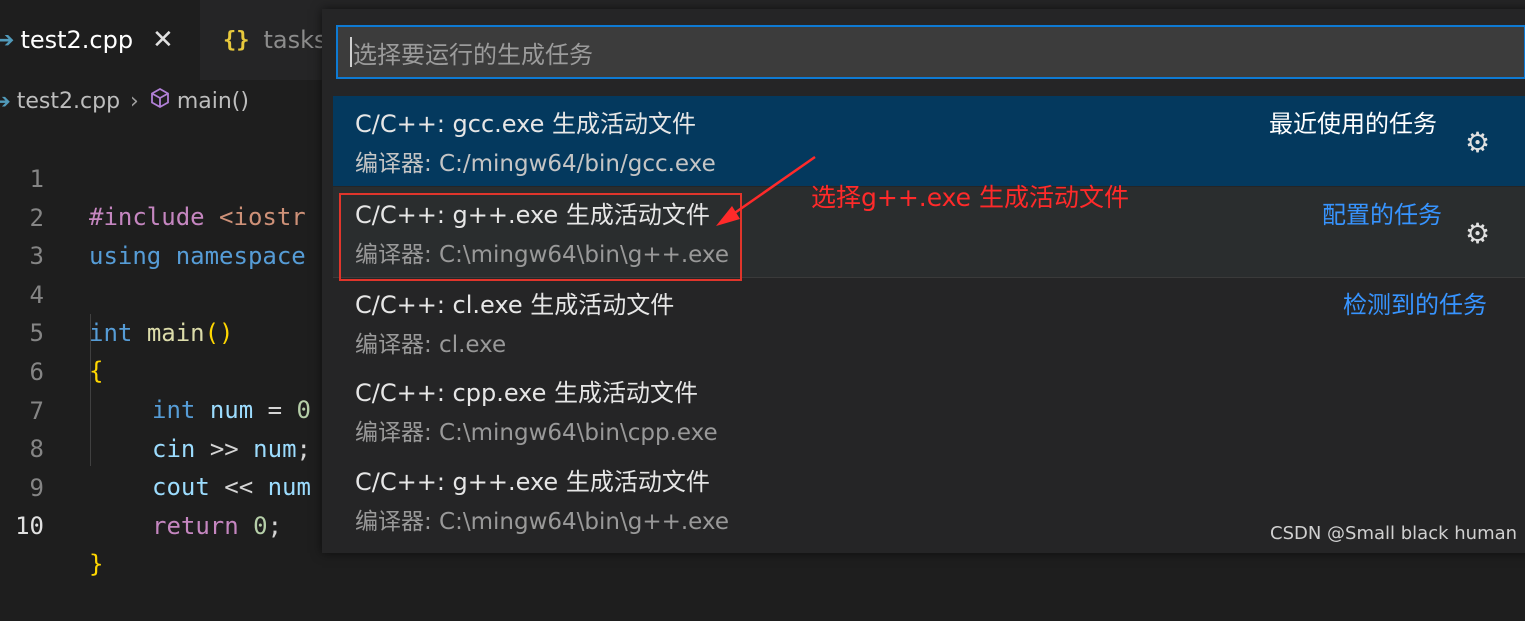  What do you see at coordinates (96, 564) in the screenshot?
I see `code-token: }` at bounding box center [96, 564].